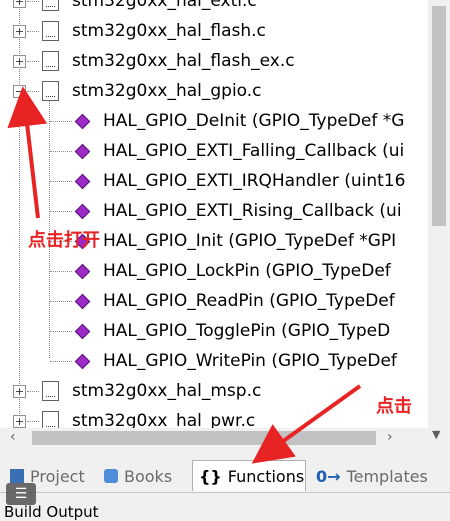  Describe the element at coordinates (306, 424) in the screenshot. I see `annotation-arrow-down` at that location.